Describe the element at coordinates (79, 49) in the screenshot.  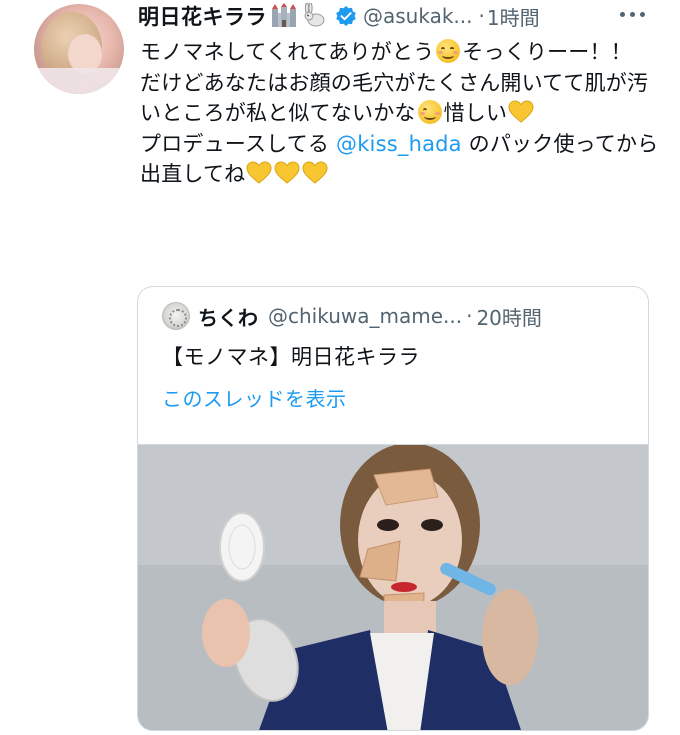
I see `avatar` at that location.